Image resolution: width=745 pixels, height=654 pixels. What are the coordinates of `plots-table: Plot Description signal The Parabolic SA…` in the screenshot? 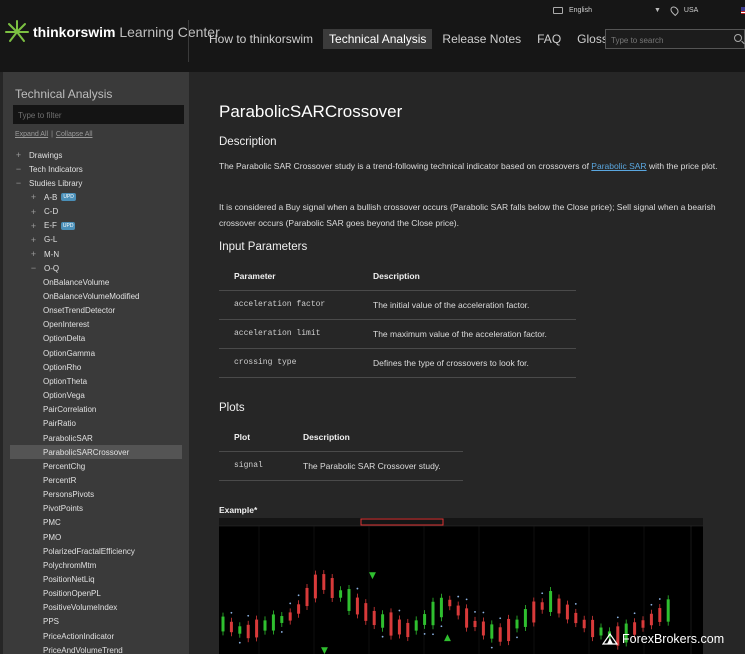 It's located at (341, 452).